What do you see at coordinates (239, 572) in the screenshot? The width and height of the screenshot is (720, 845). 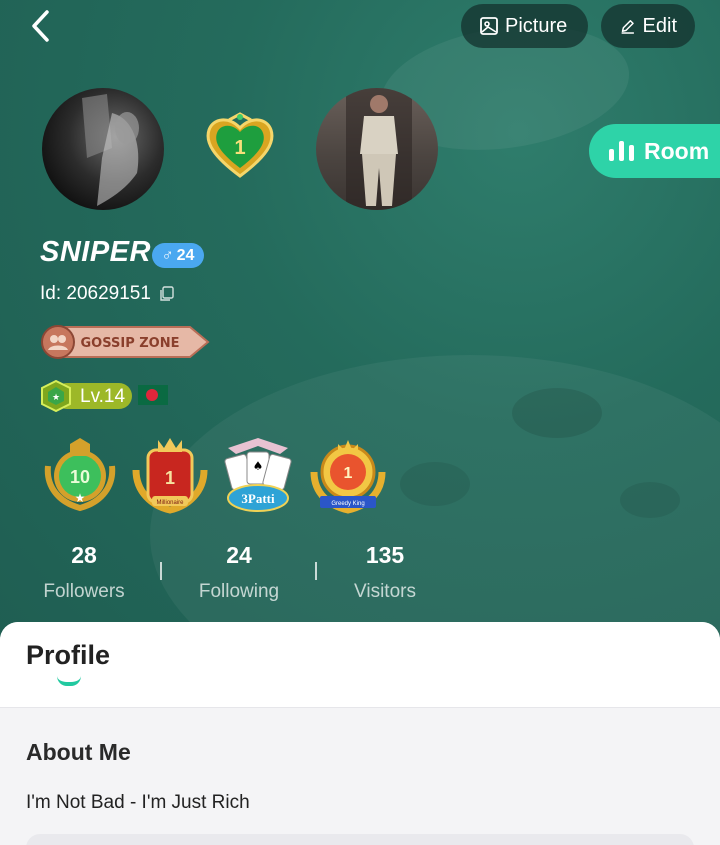 I see `following-stat: 24 Following` at bounding box center [239, 572].